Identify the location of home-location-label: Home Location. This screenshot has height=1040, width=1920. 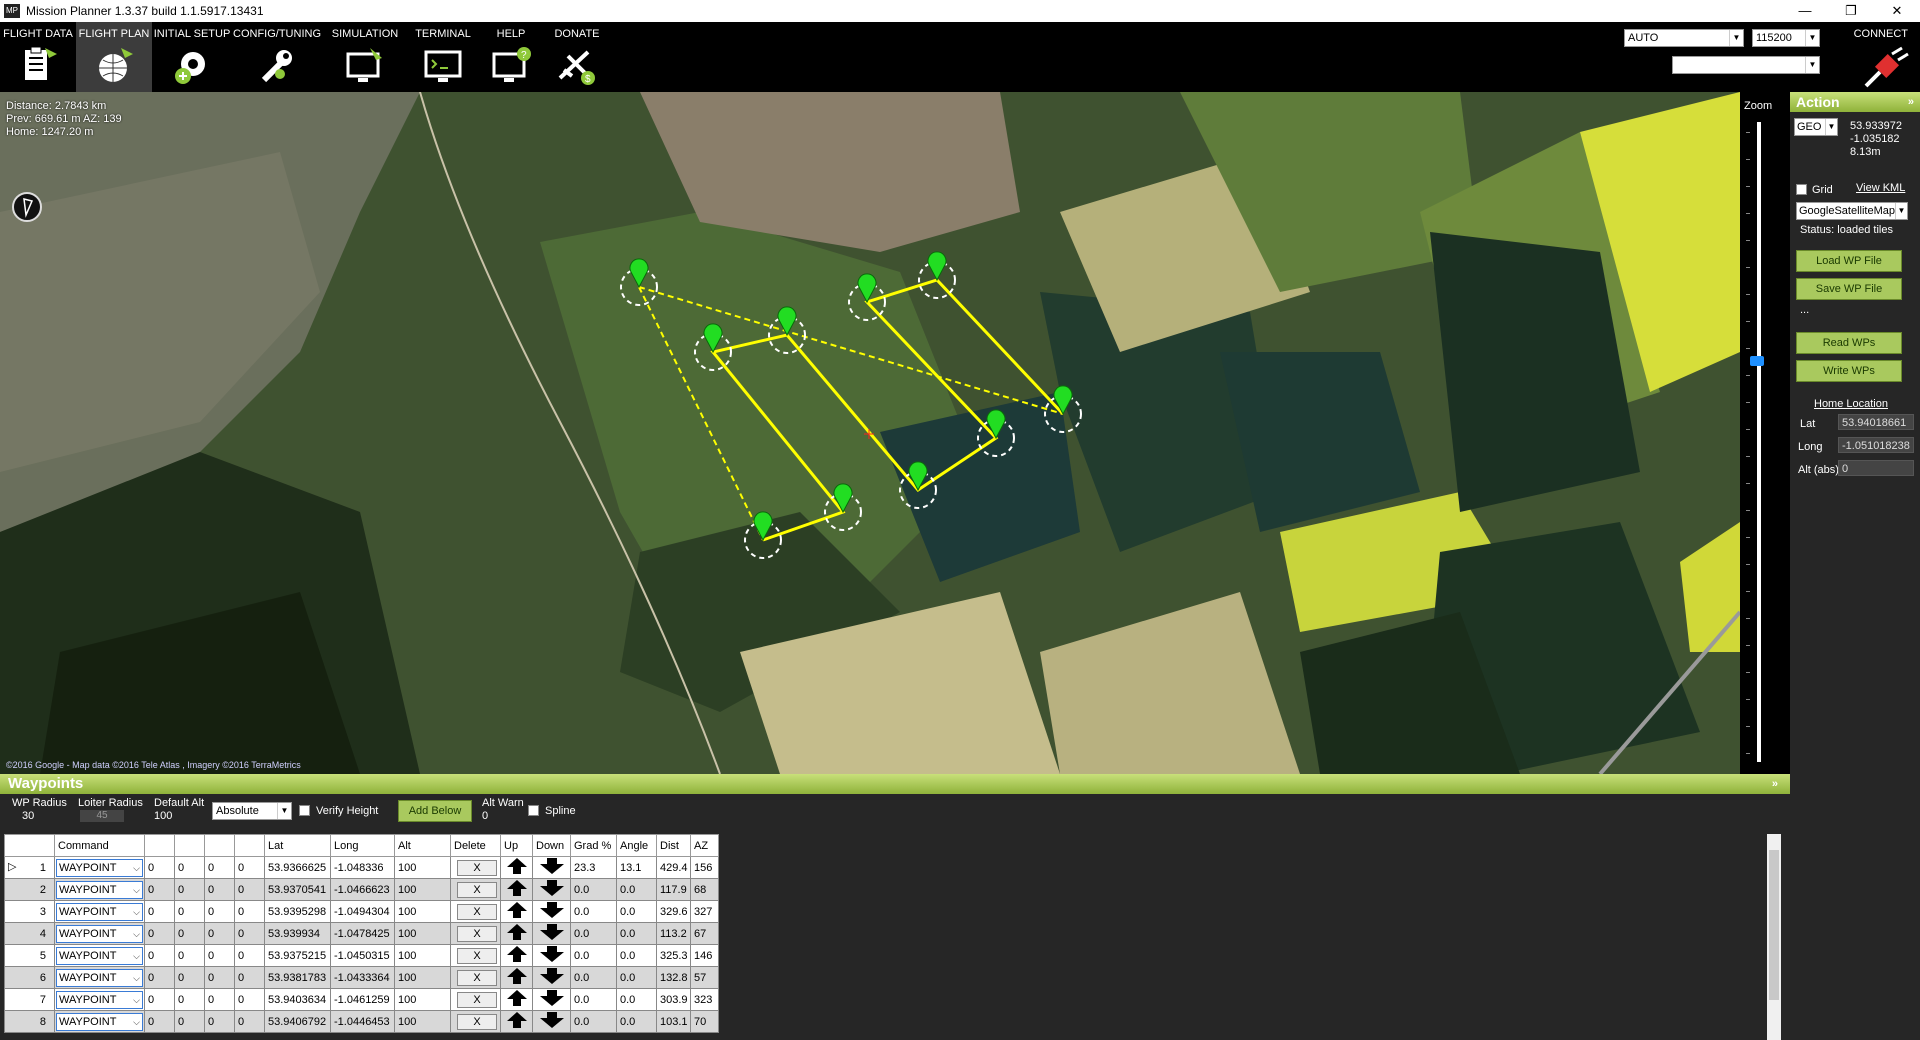
(1851, 404).